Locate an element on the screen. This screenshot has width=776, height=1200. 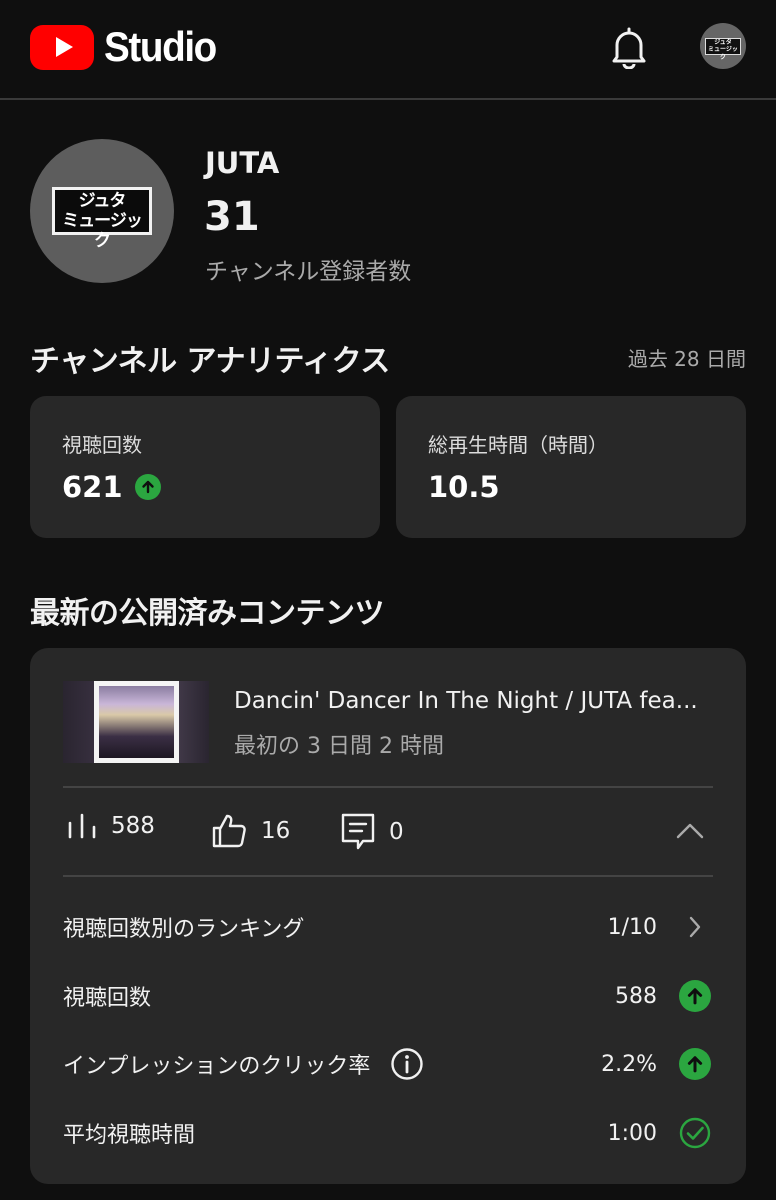
views-row-value: 588 is located at coordinates (636, 996).